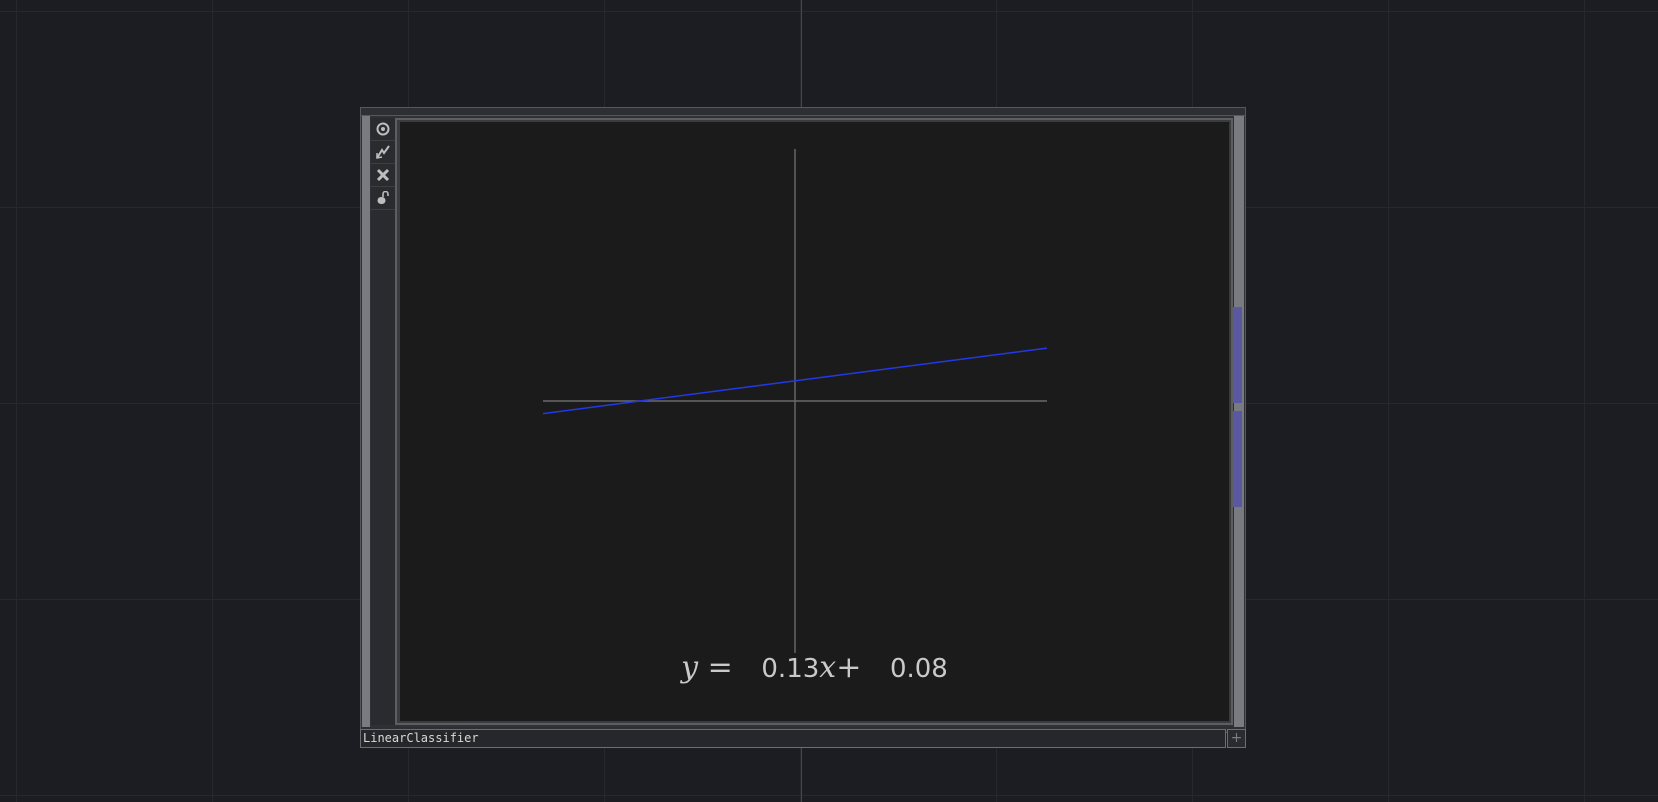 The image size is (1658, 802). What do you see at coordinates (1236, 738) in the screenshot?
I see `add-button: +` at bounding box center [1236, 738].